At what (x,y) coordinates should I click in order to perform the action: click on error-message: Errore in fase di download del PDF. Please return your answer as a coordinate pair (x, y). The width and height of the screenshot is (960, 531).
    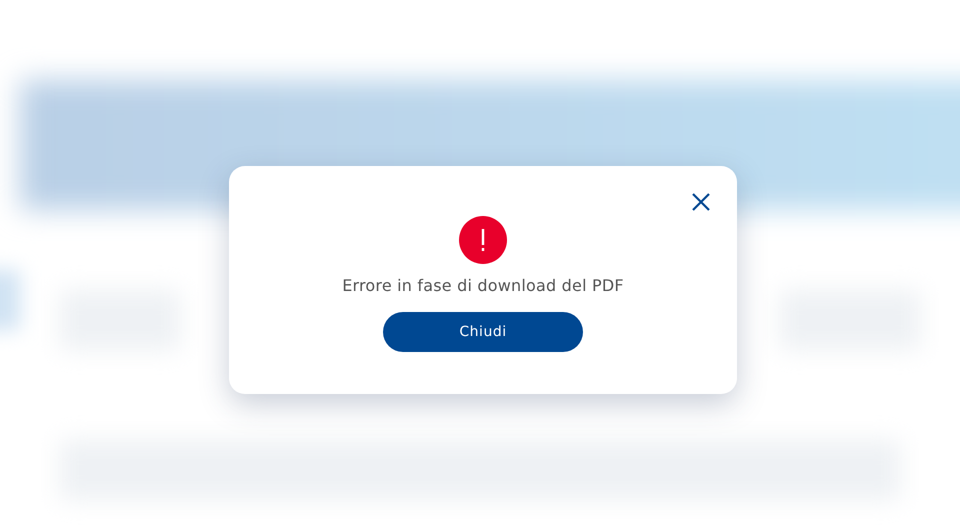
    Looking at the image, I should click on (483, 286).